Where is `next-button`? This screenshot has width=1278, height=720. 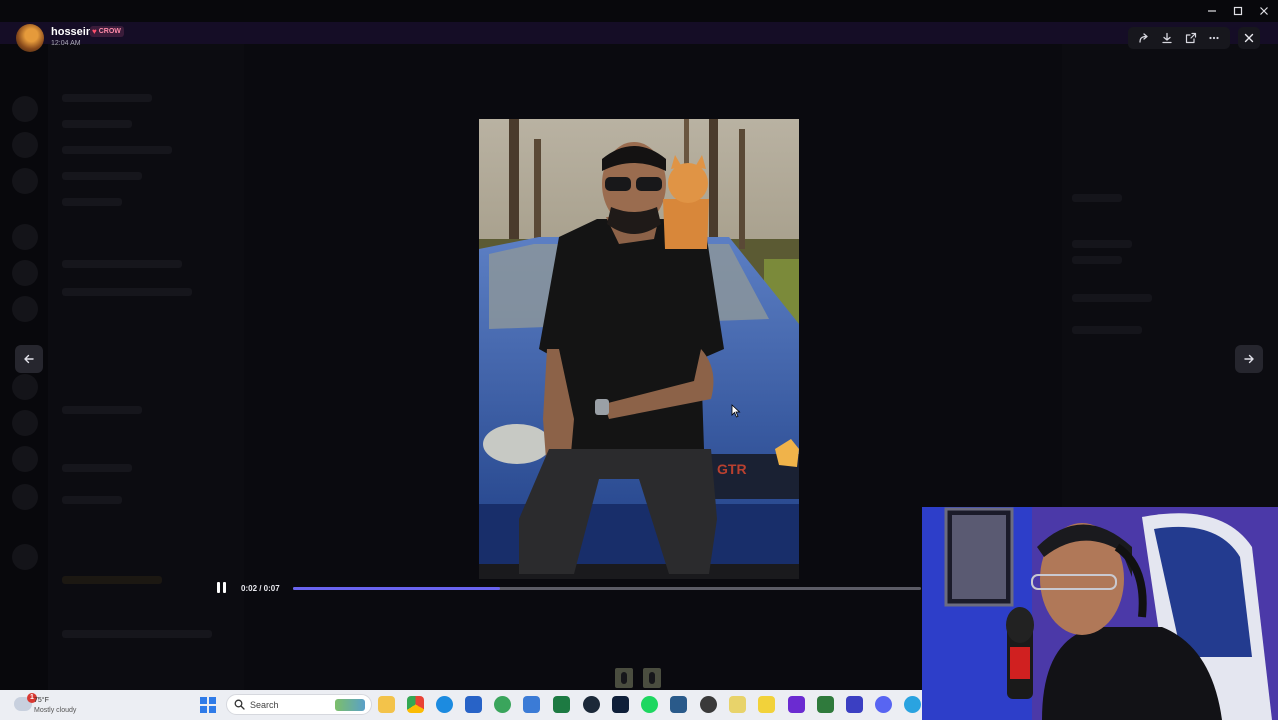
next-button is located at coordinates (1249, 359).